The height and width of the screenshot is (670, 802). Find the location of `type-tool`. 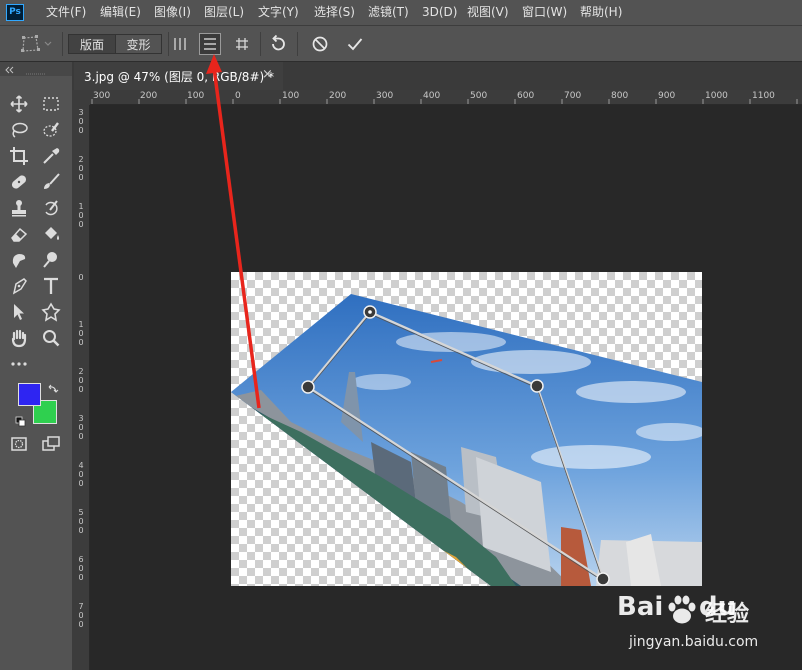

type-tool is located at coordinates (51, 286).